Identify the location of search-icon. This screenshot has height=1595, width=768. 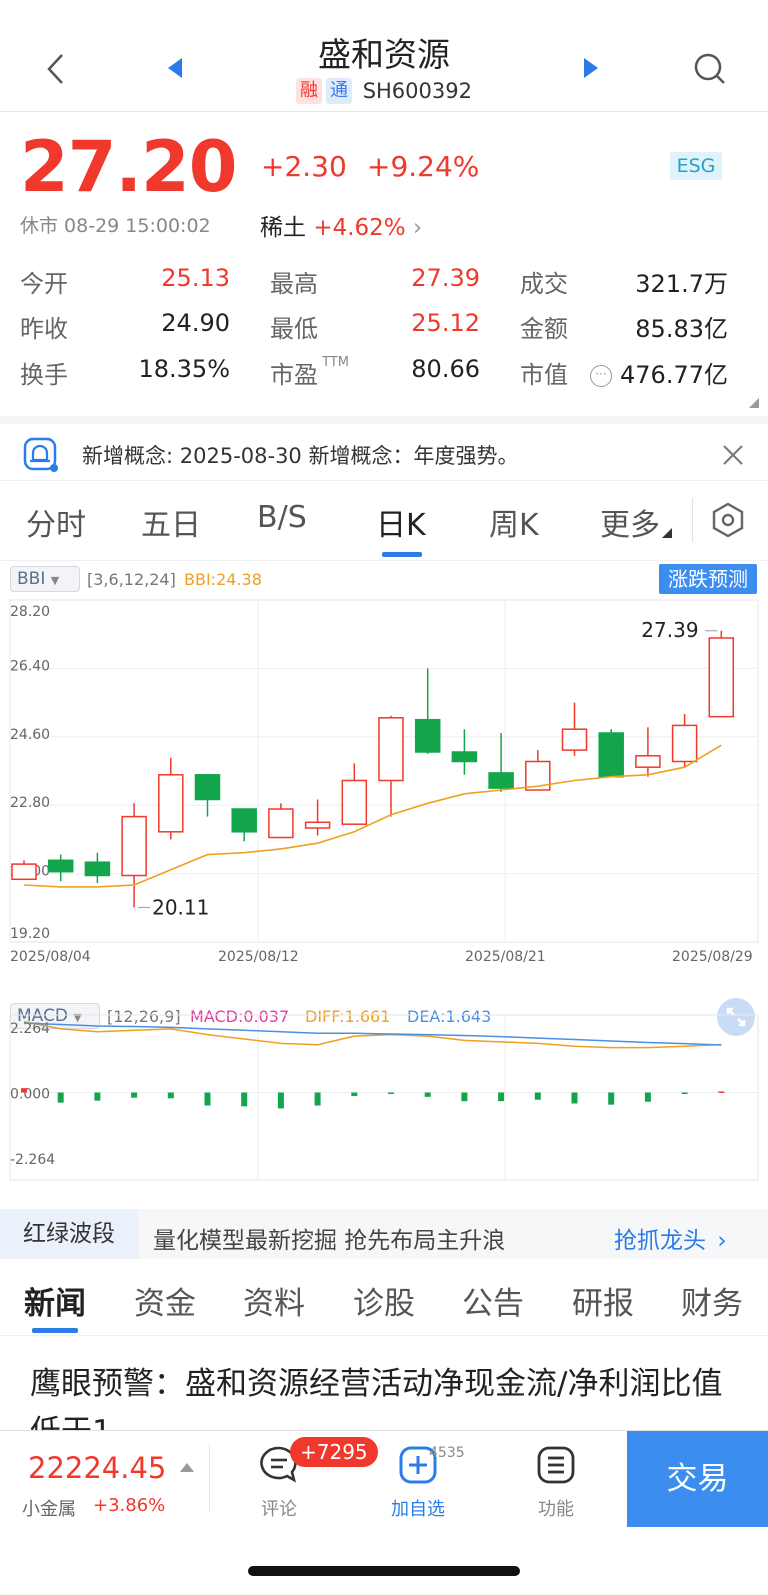
(710, 69).